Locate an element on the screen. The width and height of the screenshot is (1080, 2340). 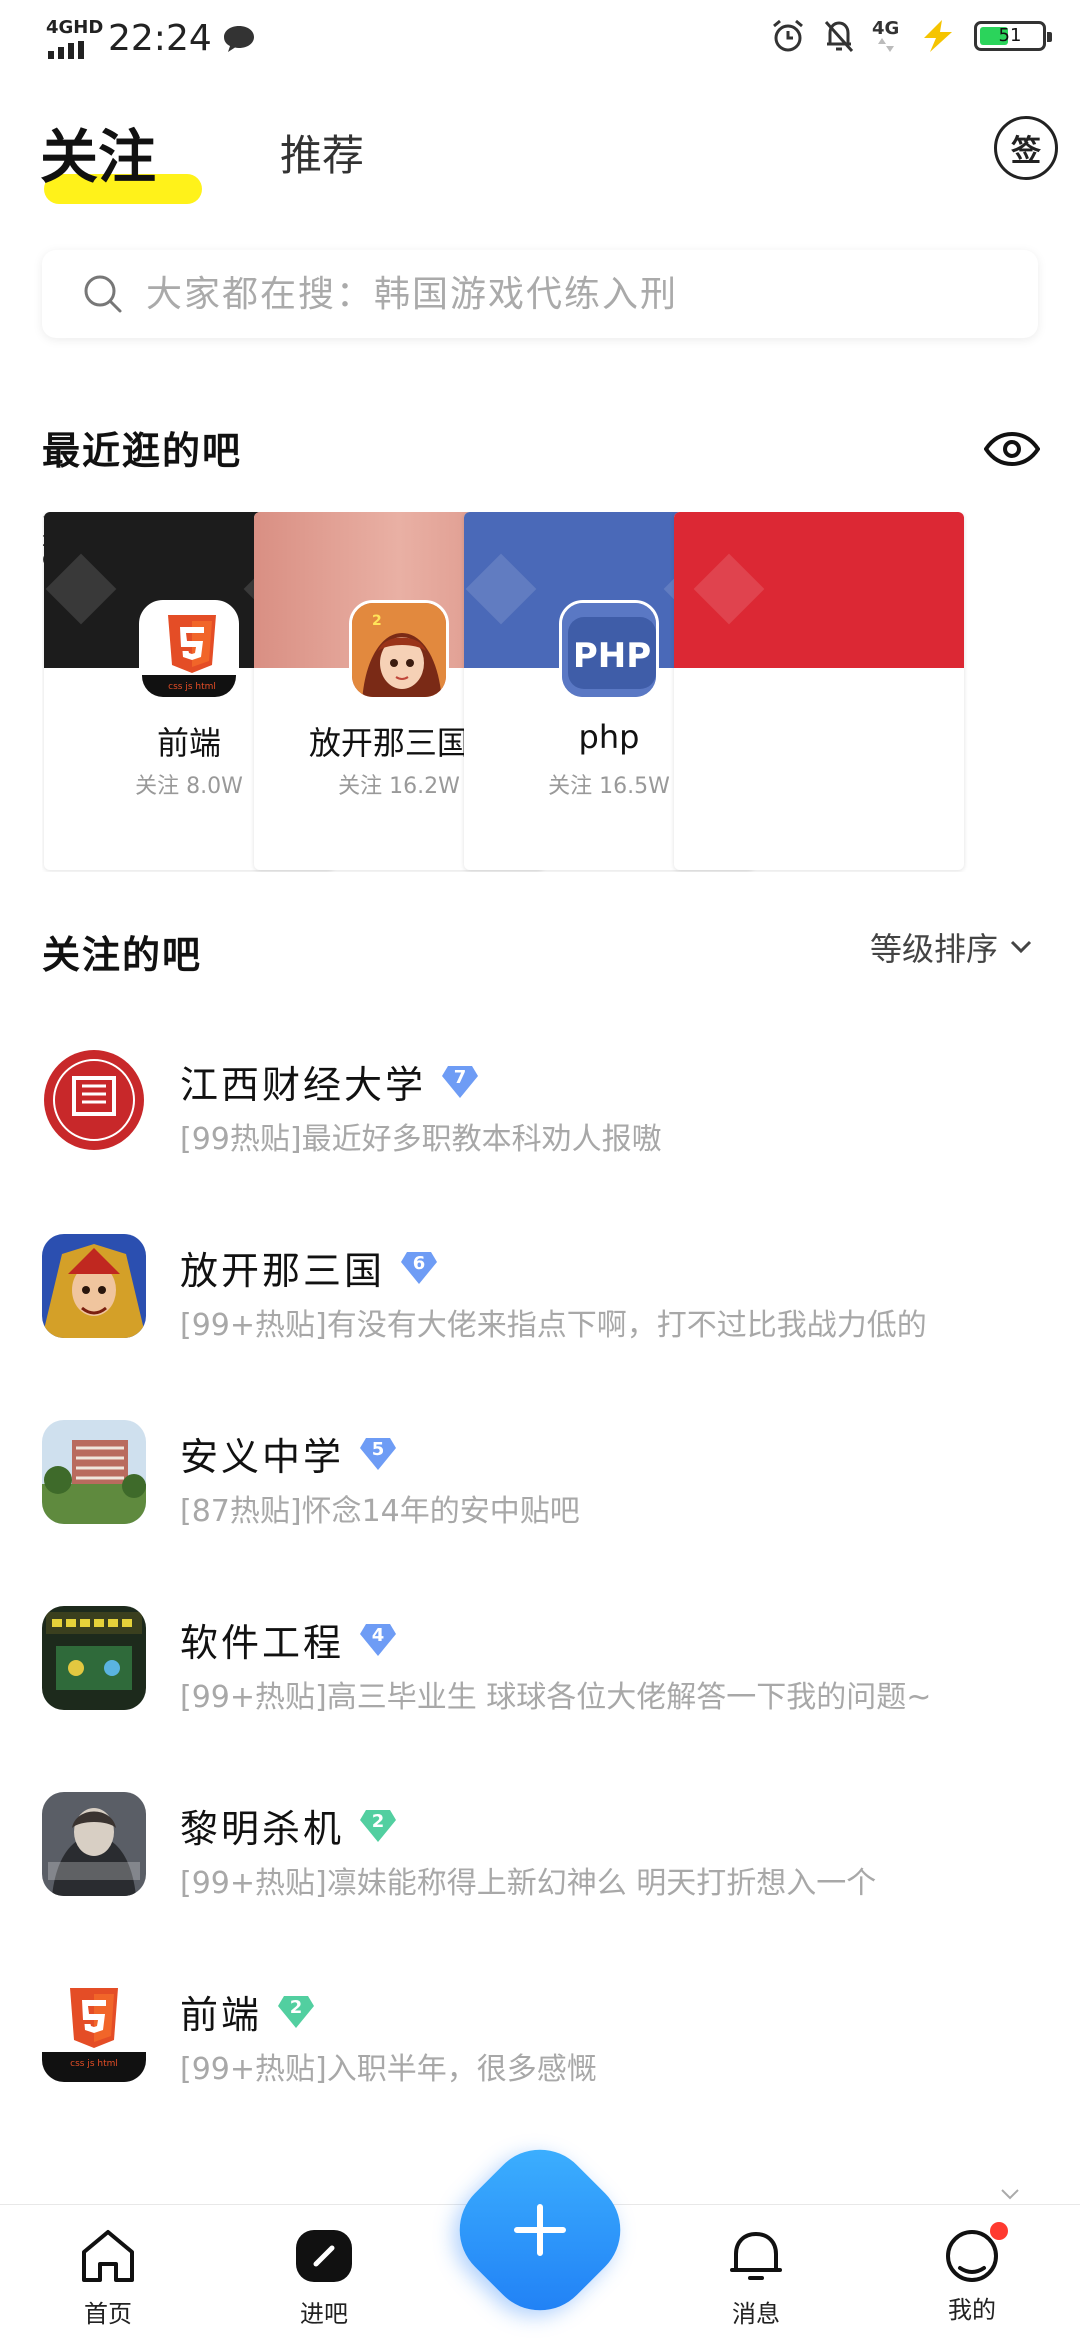
php-icon: PHP is located at coordinates (609, 650).